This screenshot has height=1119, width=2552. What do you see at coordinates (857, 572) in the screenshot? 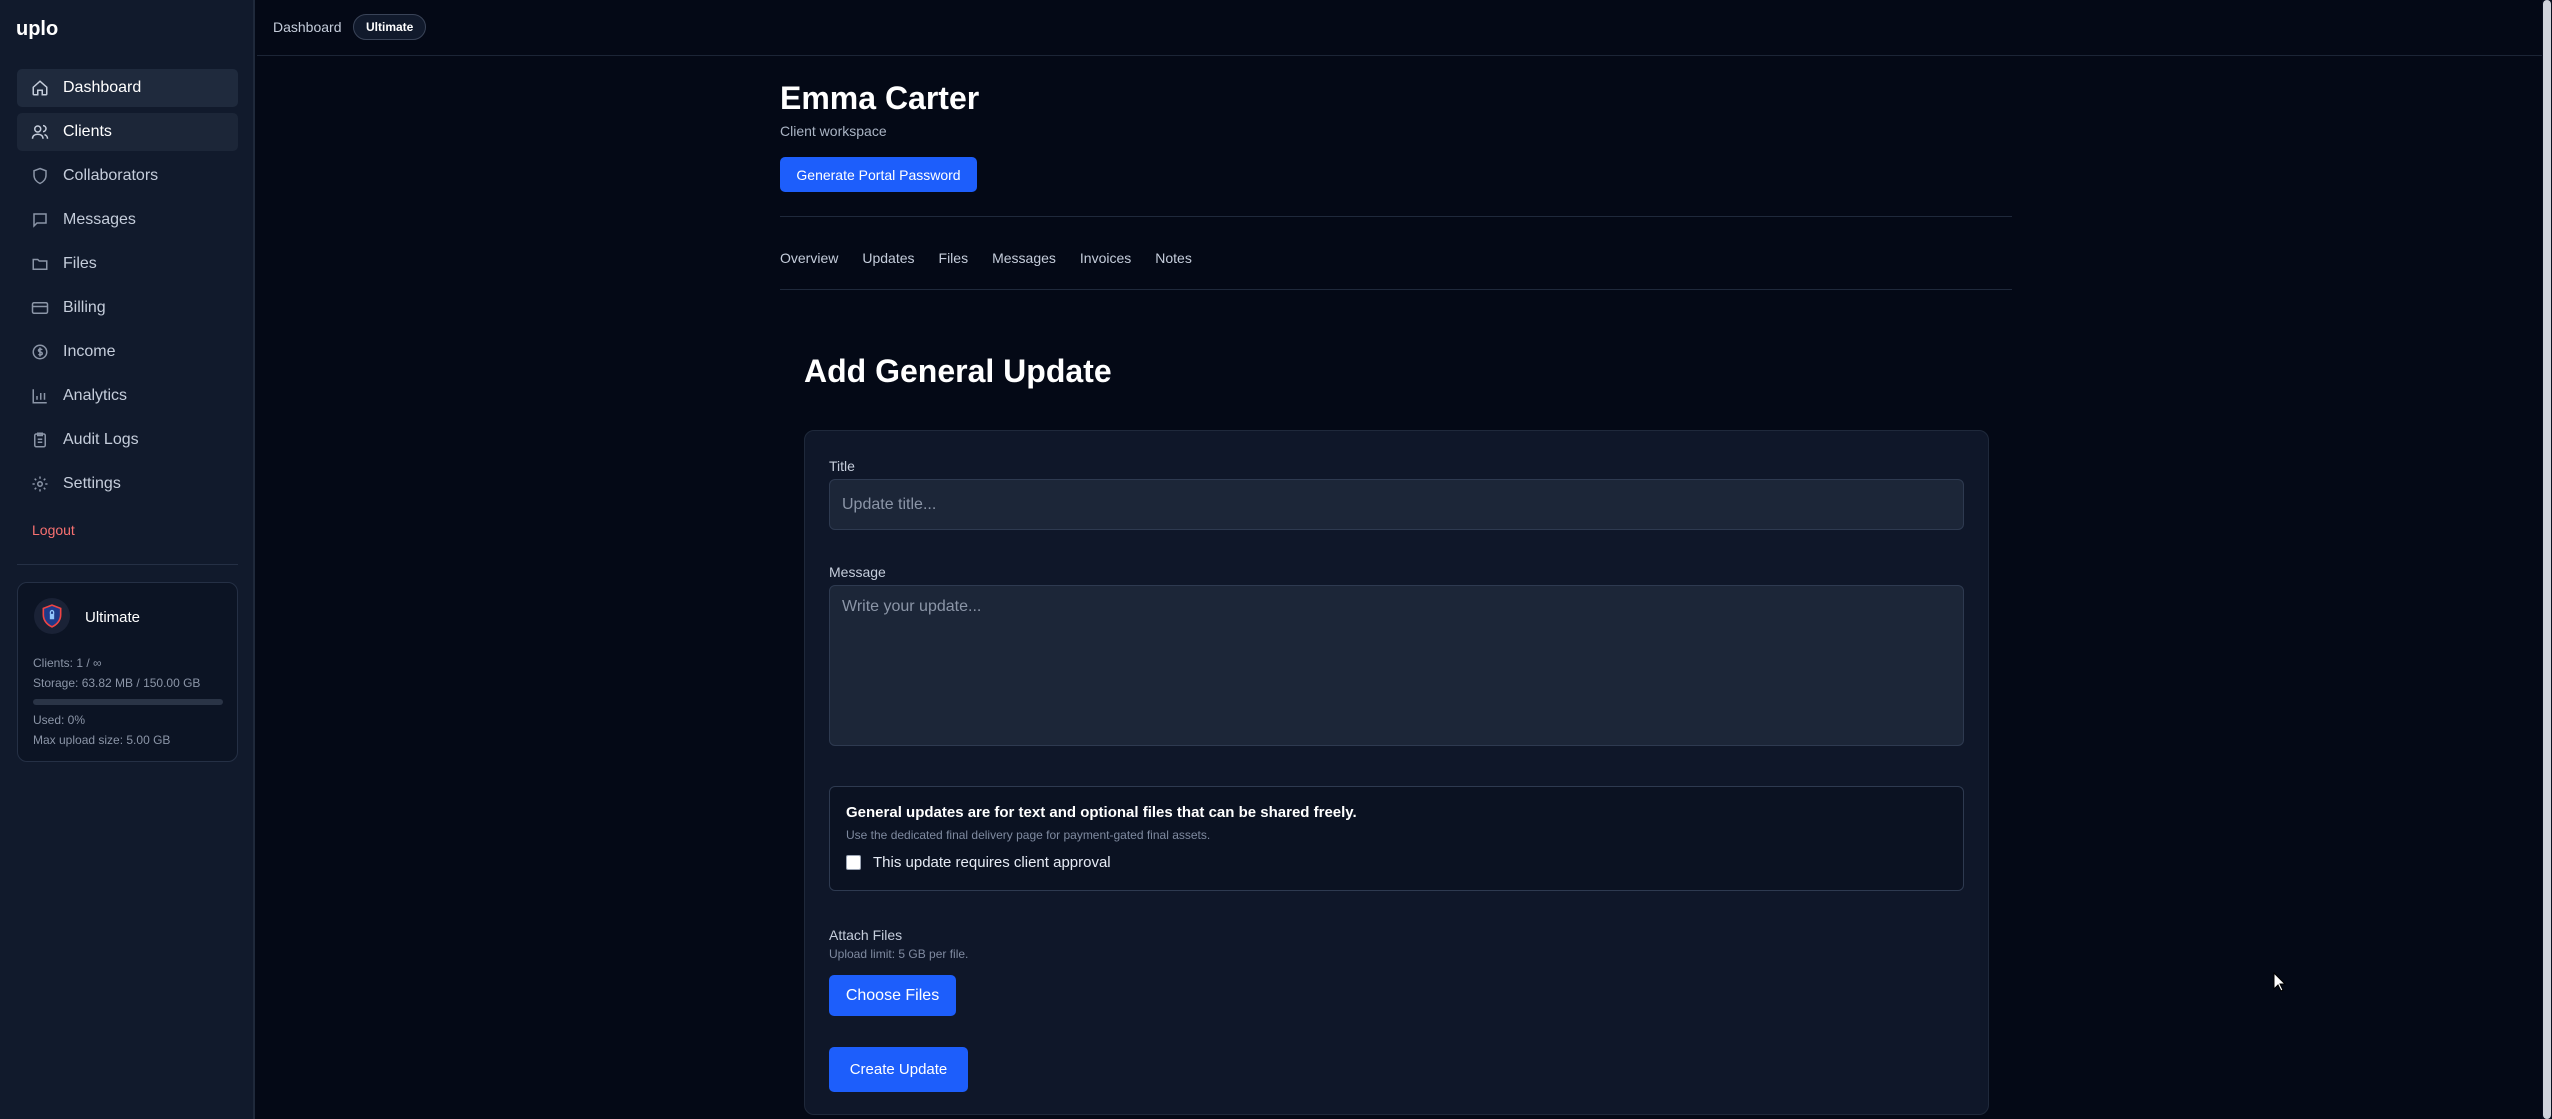
I see `message-label: Message` at bounding box center [857, 572].